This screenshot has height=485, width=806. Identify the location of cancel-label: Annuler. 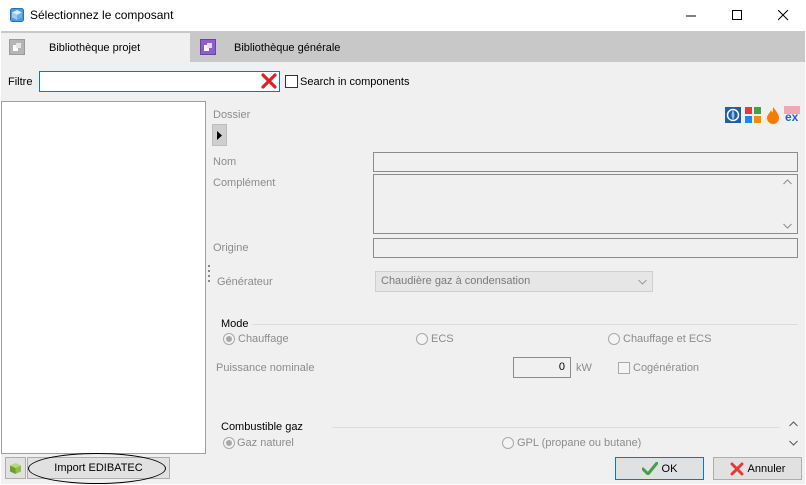
(766, 468).